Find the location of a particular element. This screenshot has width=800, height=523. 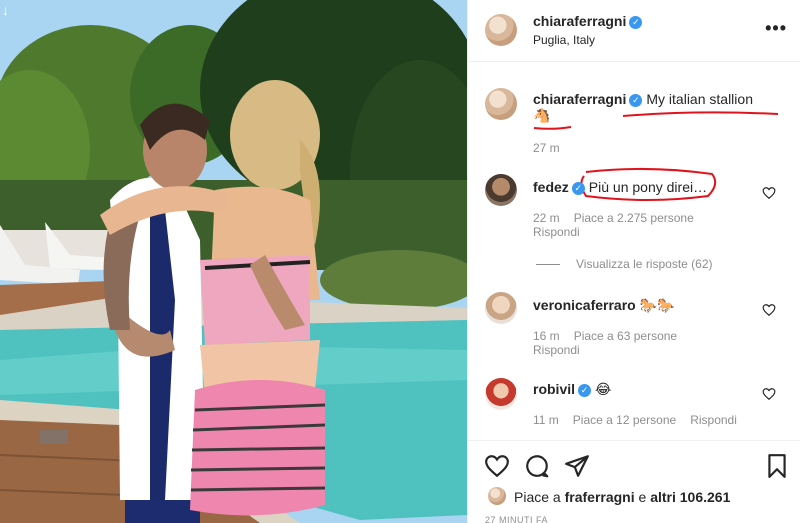

back-arrow-icon: ↓ is located at coordinates (5, 10).